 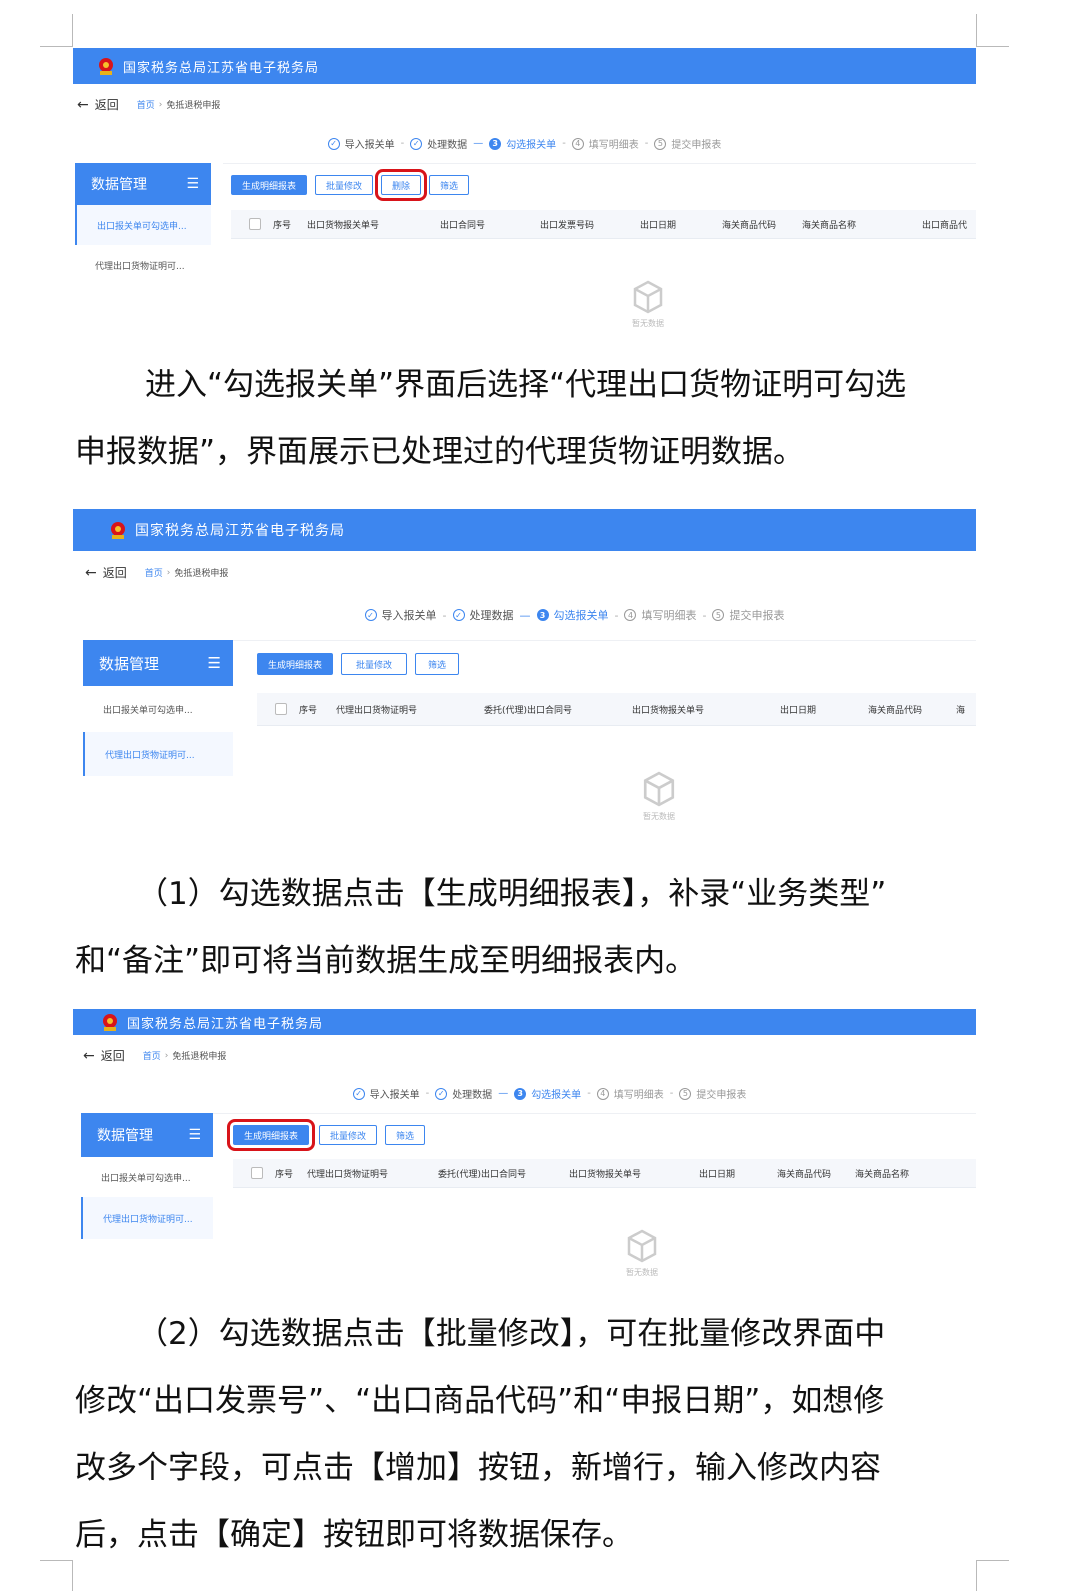 I want to click on column-header: 序号, so click(x=282, y=225).